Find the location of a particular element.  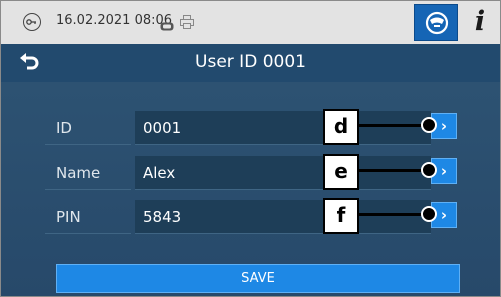

title-bar: User ID 0001 is located at coordinates (250, 63).